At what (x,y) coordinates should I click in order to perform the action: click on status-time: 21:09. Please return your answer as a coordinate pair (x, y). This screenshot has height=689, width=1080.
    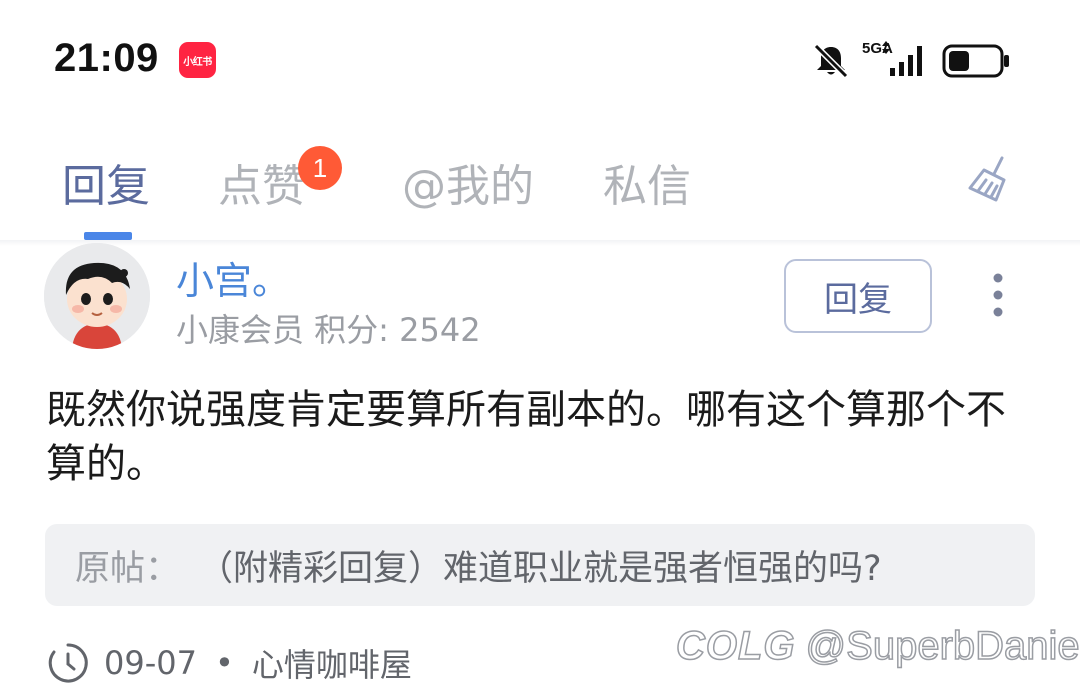
    Looking at the image, I should click on (106, 58).